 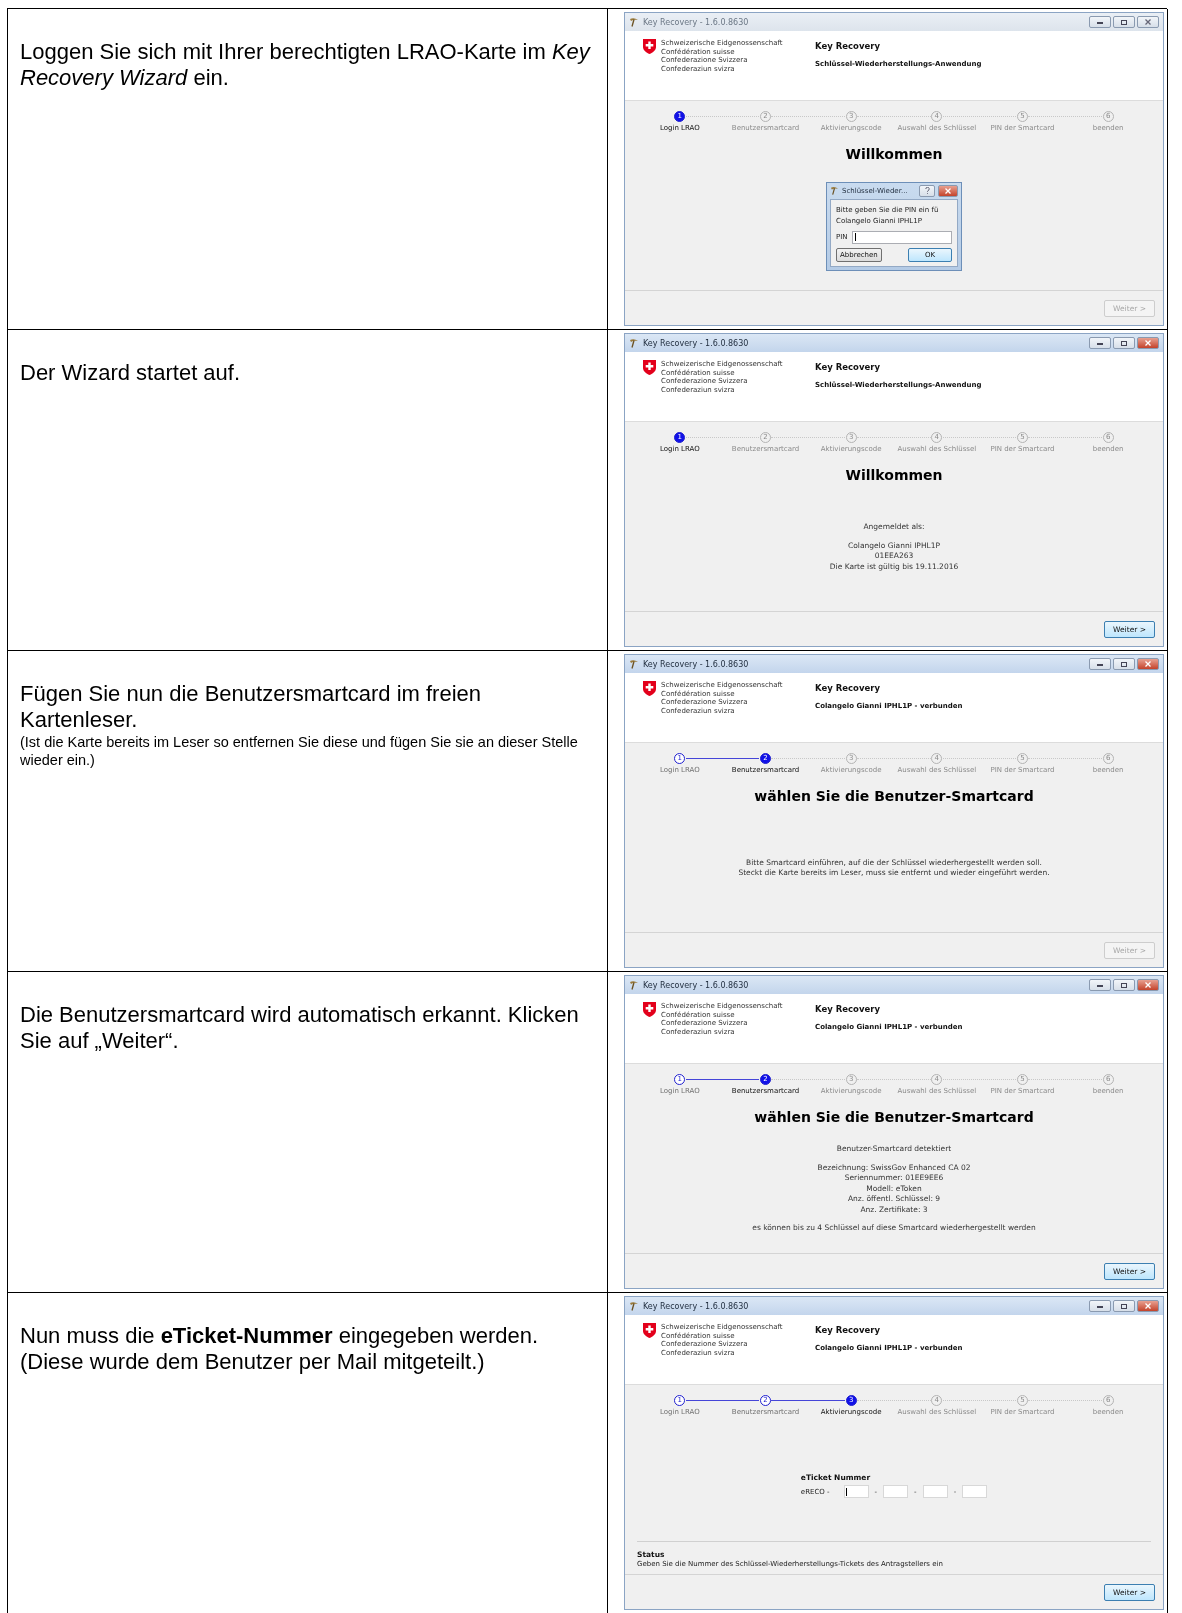 What do you see at coordinates (300, 1028) in the screenshot?
I see `instruction-text: Die Benutzersmartcard wird automatisch erkannt. Klicken Sie auf „Weiter“.` at bounding box center [300, 1028].